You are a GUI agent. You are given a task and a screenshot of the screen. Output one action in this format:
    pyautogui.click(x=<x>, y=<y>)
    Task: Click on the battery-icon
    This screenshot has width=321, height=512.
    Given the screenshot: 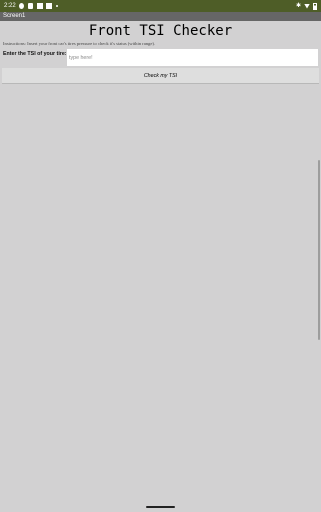 What is the action you would take?
    pyautogui.click(x=315, y=6)
    